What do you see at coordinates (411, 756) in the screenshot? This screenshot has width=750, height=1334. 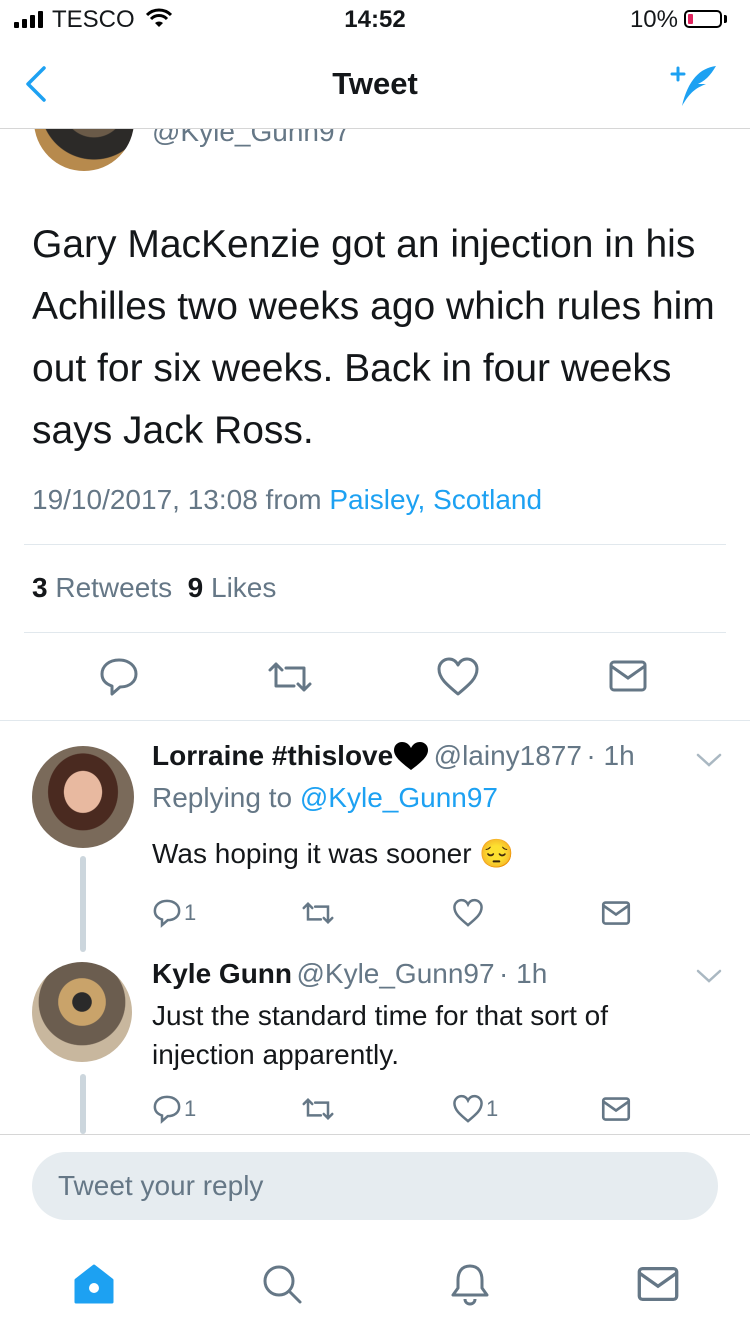 I see `black-heart-icon` at bounding box center [411, 756].